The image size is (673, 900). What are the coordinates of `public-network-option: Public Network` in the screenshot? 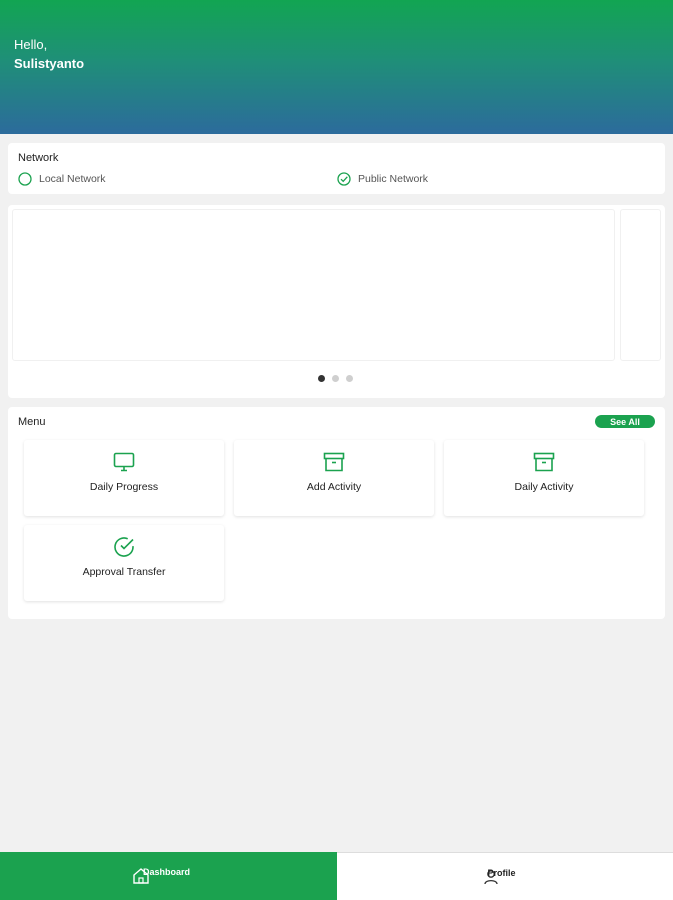 It's located at (382, 179).